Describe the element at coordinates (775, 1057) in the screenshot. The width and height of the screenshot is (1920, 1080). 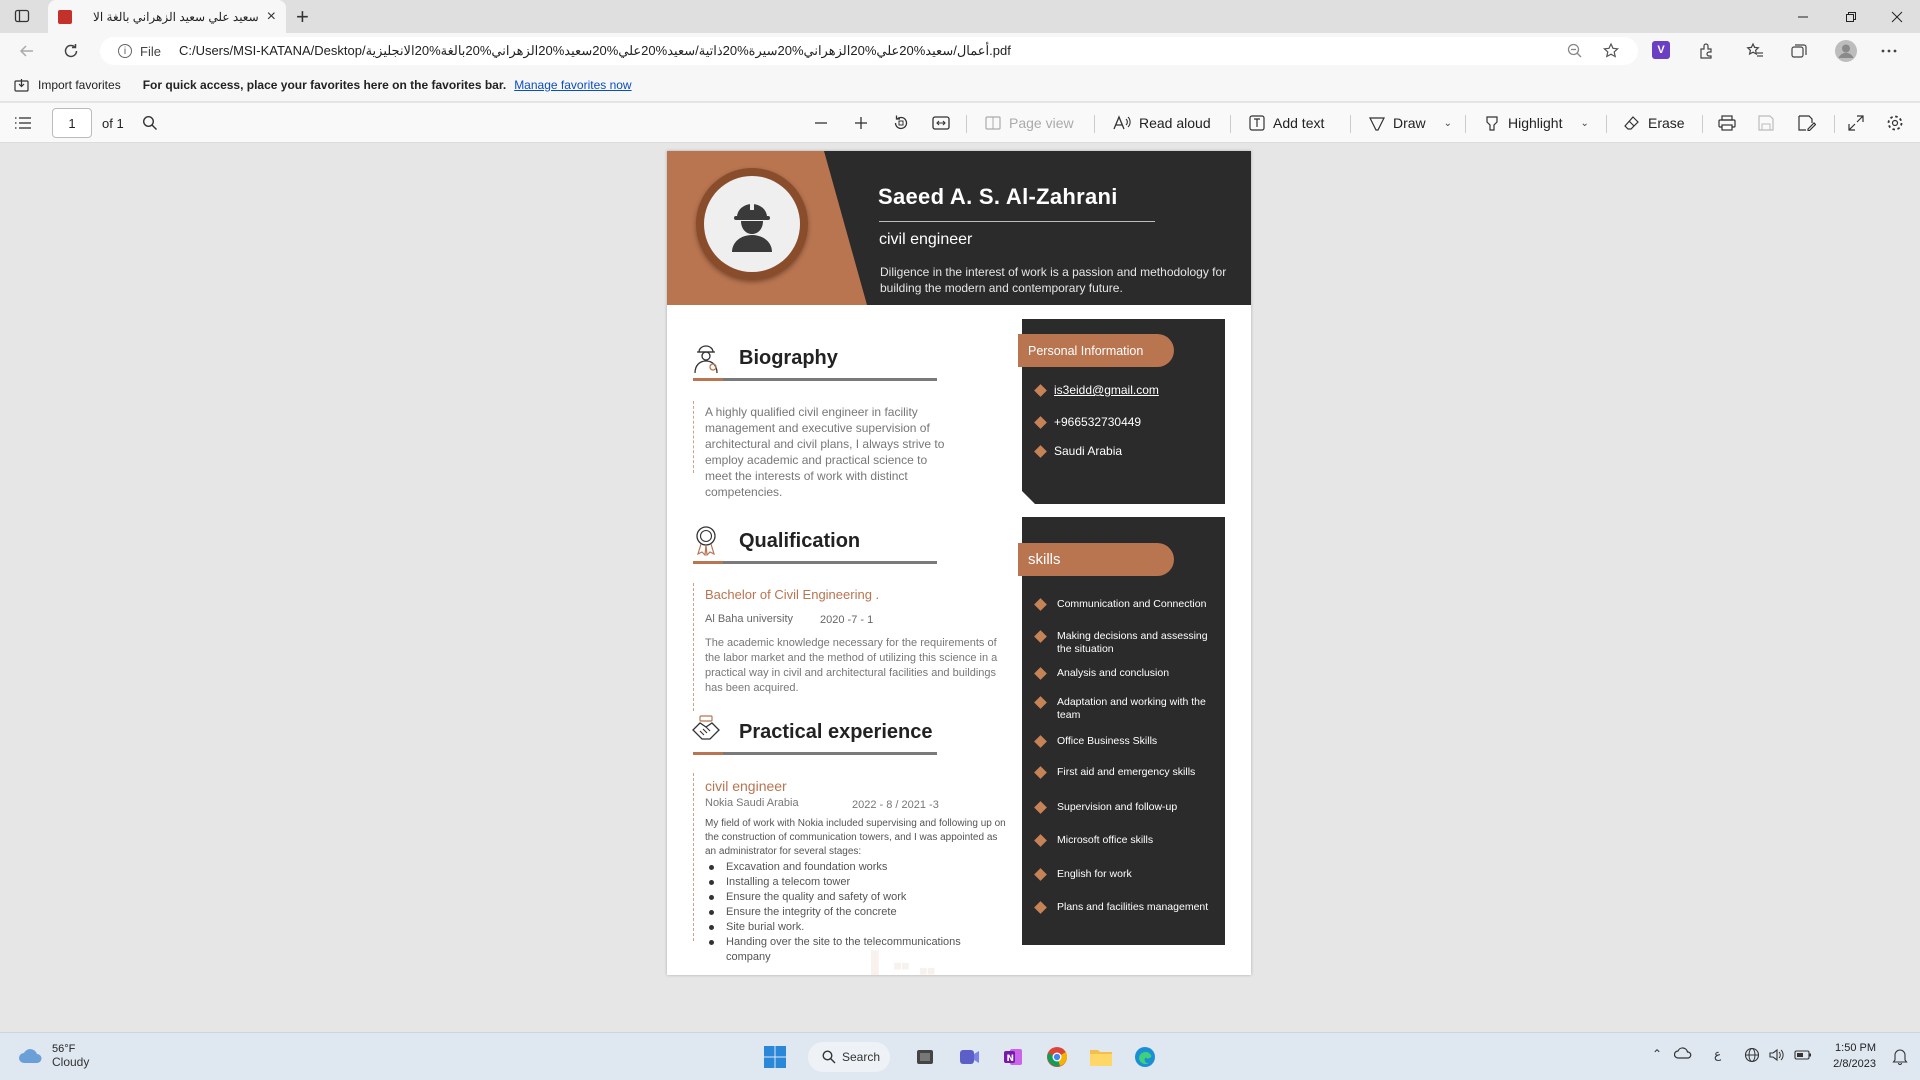
I see `start-button` at that location.